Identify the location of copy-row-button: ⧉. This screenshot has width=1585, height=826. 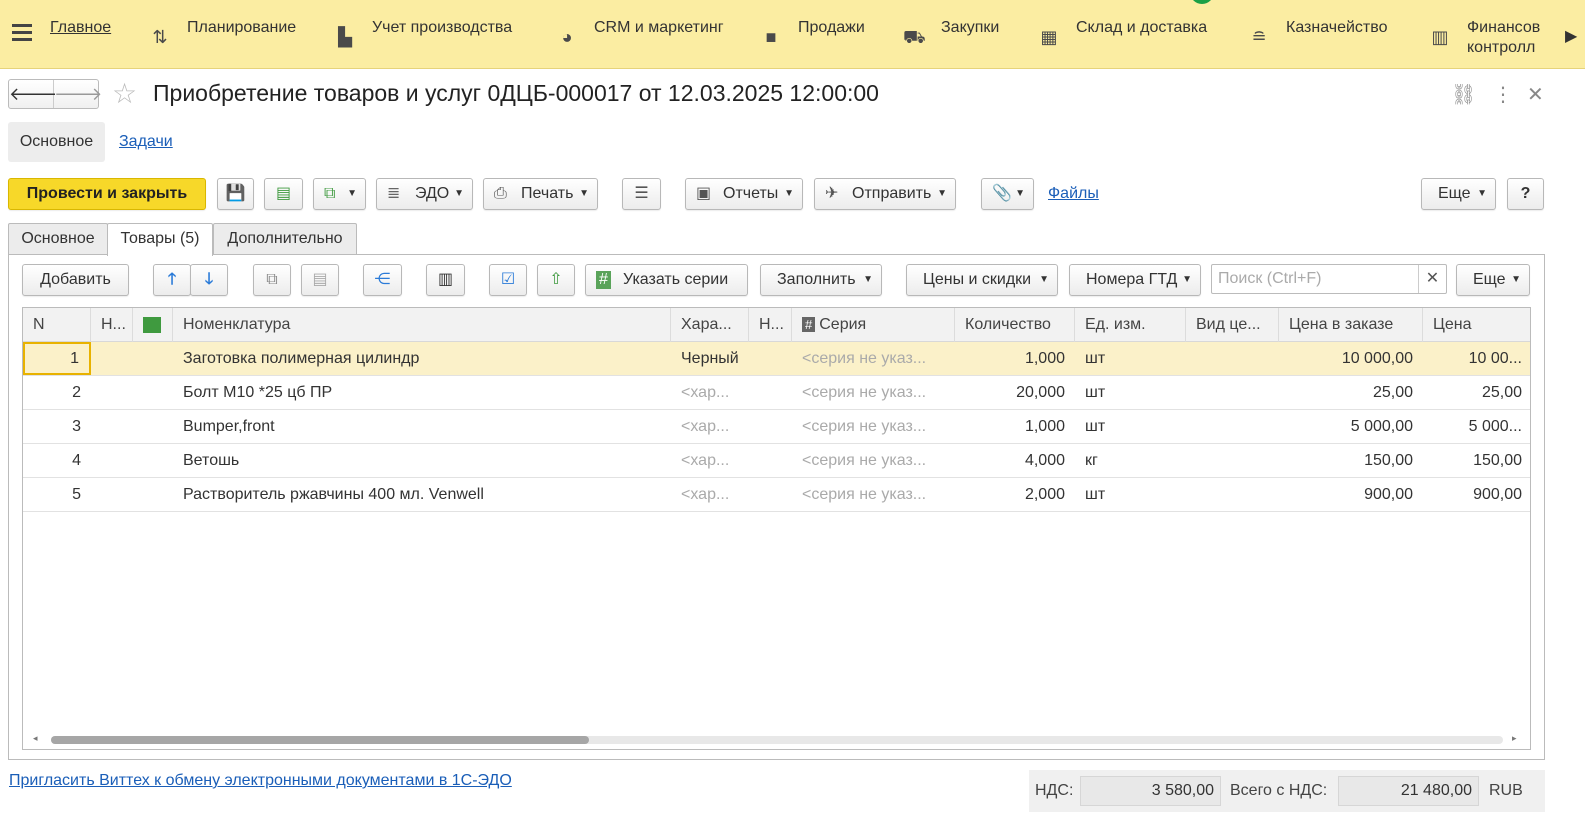
(272, 280).